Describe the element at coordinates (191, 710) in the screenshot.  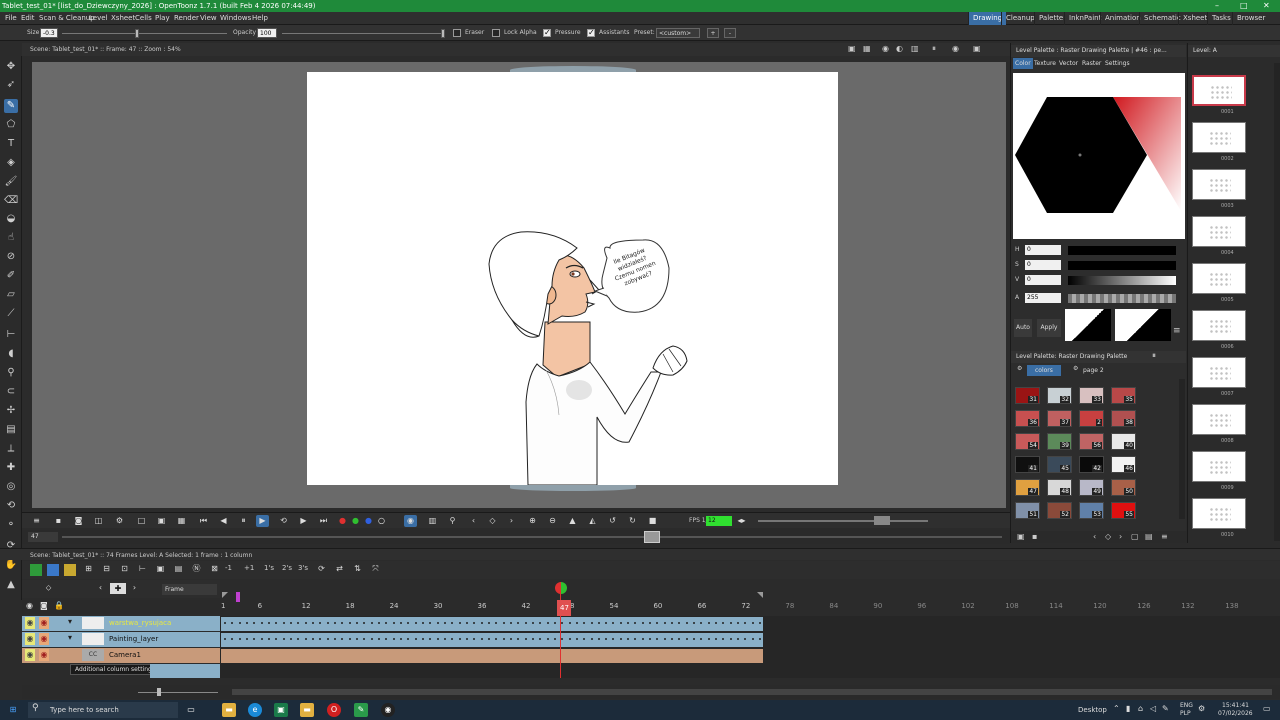
I see `task-view-icon: ▭` at that location.